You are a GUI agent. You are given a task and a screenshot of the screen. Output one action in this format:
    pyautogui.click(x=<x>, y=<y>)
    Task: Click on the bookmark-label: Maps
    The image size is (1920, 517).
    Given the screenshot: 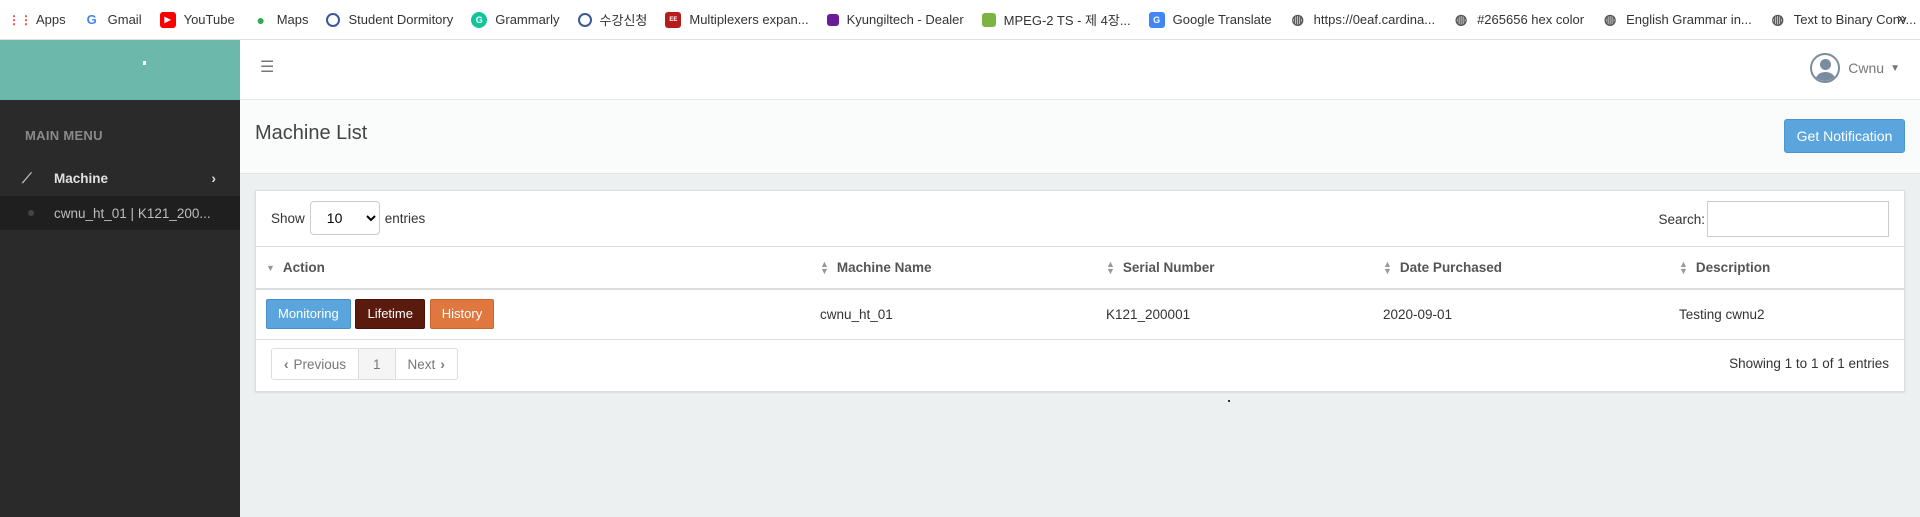 What is the action you would take?
    pyautogui.click(x=292, y=19)
    